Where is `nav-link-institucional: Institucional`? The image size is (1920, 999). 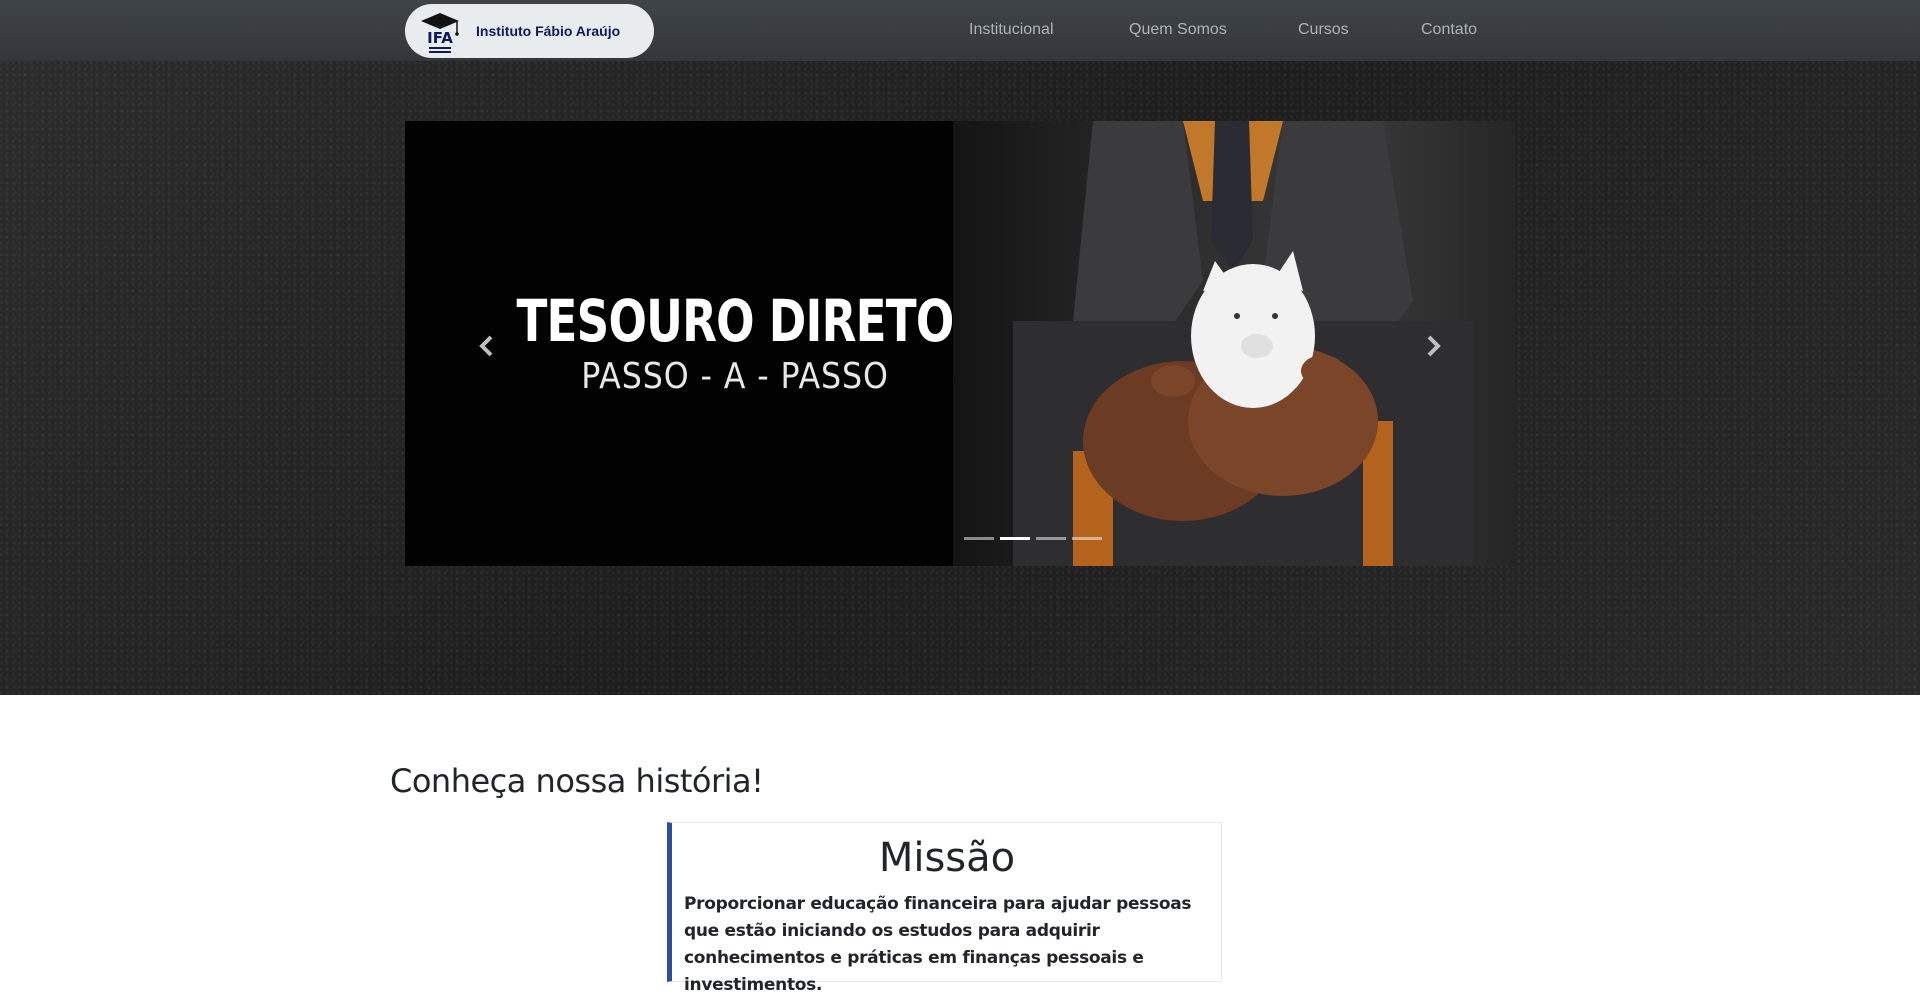 nav-link-institucional: Institucional is located at coordinates (1011, 30).